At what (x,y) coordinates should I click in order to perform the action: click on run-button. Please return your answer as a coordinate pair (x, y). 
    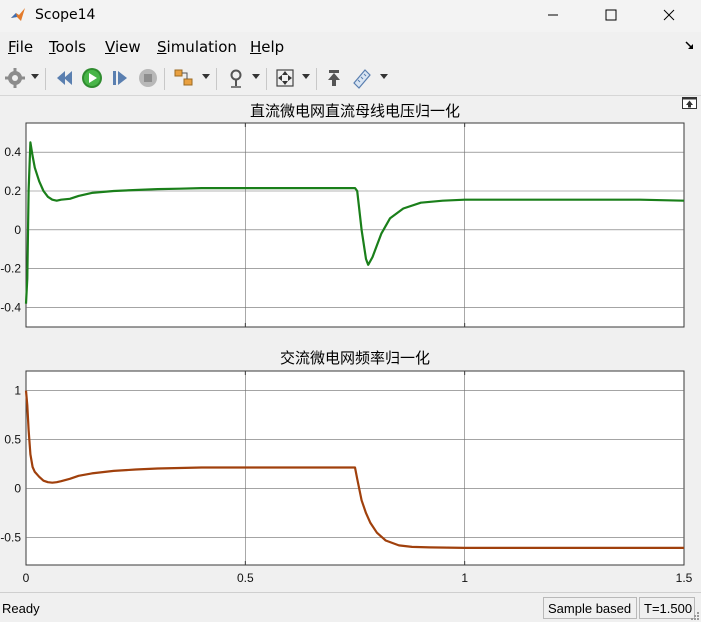
    Looking at the image, I should click on (92, 78).